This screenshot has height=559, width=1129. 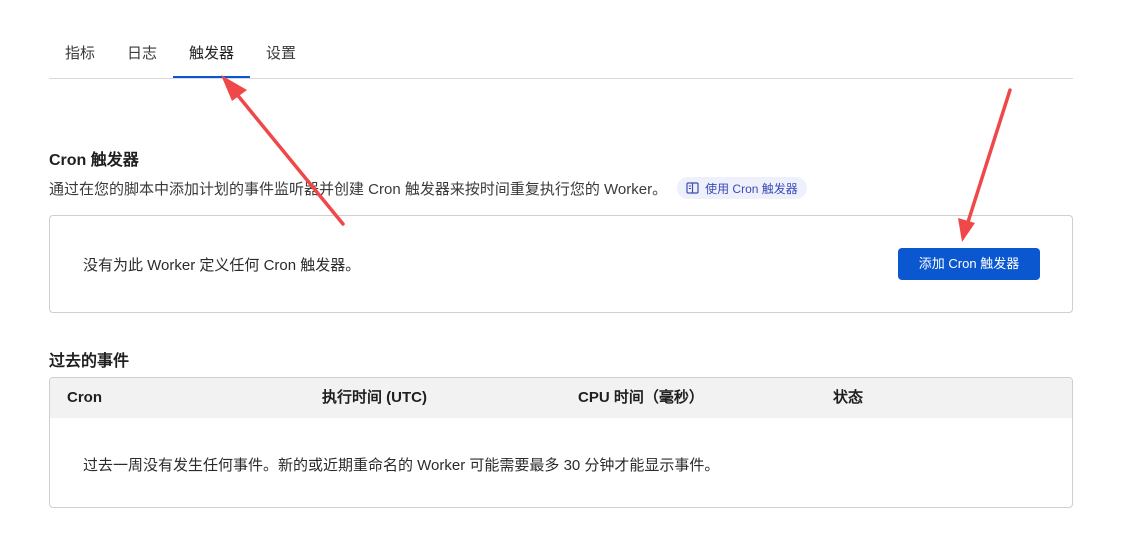 I want to click on docs-link-label: 使用 Cron 触发器, so click(x=751, y=188).